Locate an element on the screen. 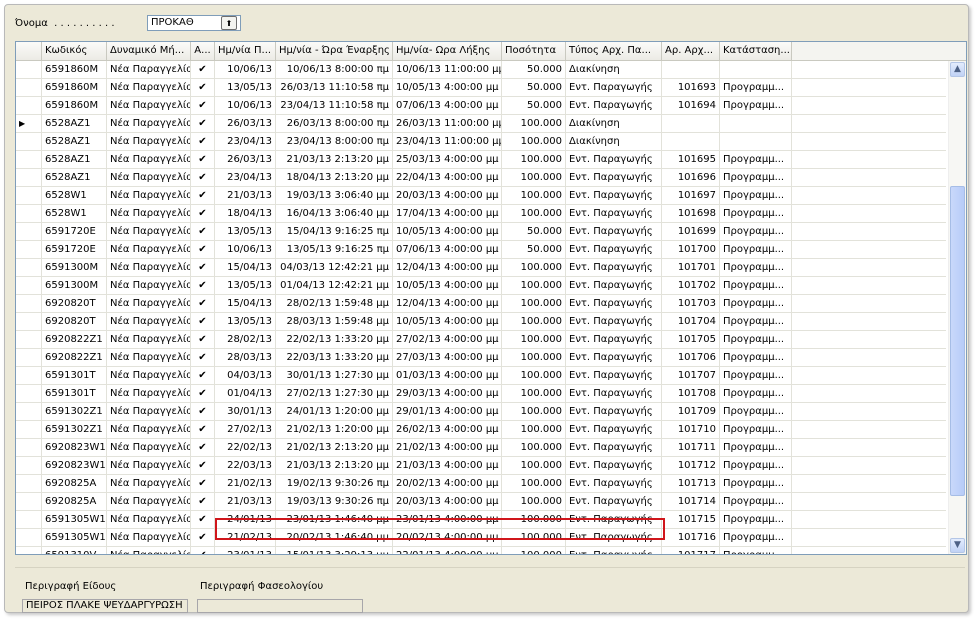  end-cell: 12/04/13 4:00:00 μμ is located at coordinates (447, 267).